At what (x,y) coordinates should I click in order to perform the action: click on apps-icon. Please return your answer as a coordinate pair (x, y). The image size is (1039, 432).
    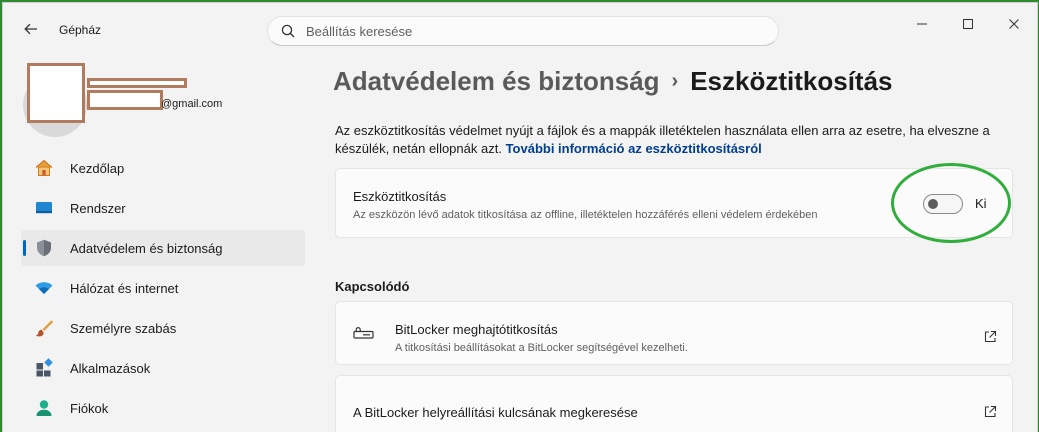
    Looking at the image, I should click on (44, 368).